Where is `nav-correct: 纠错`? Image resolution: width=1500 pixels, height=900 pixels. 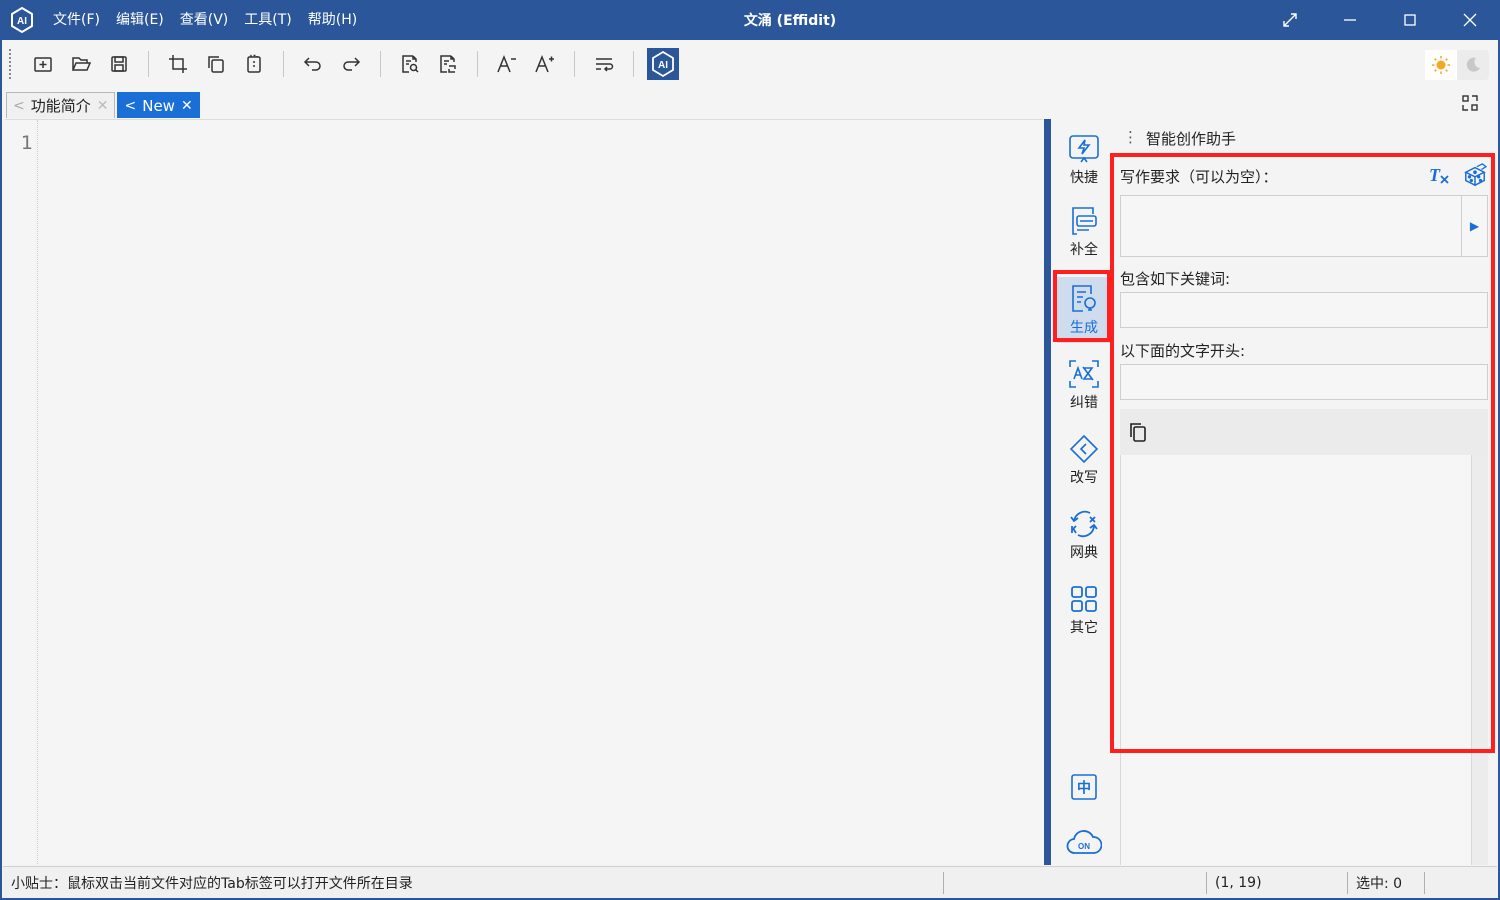
nav-correct: 纠错 is located at coordinates (1084, 385).